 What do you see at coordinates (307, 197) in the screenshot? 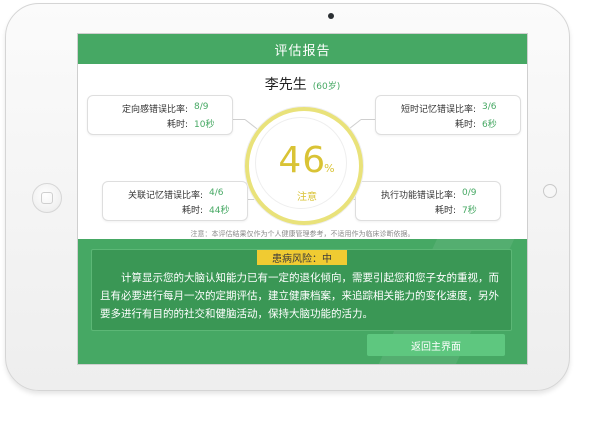
I see `score-status: 注意` at bounding box center [307, 197].